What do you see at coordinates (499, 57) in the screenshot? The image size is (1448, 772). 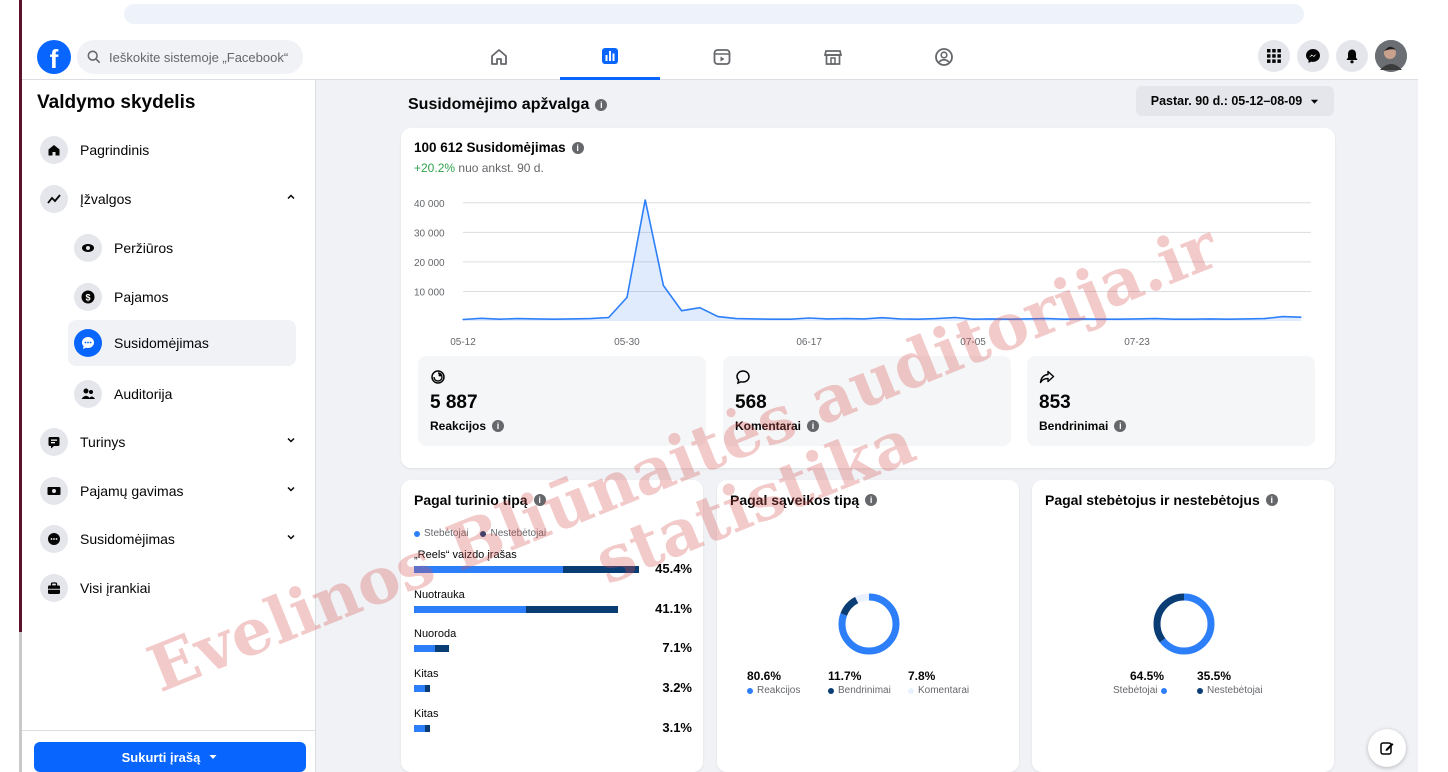 I see `nav-home` at bounding box center [499, 57].